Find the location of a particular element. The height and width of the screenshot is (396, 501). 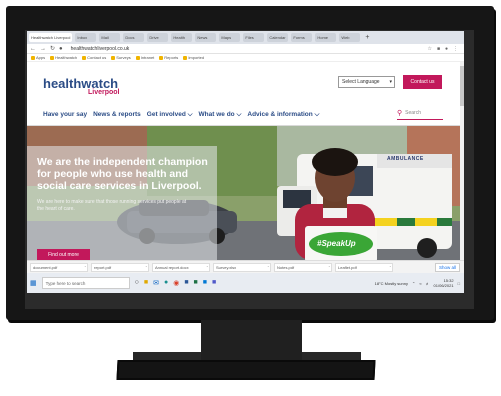

download-item: Leaflet.pdf ˆ is located at coordinates (364, 267).